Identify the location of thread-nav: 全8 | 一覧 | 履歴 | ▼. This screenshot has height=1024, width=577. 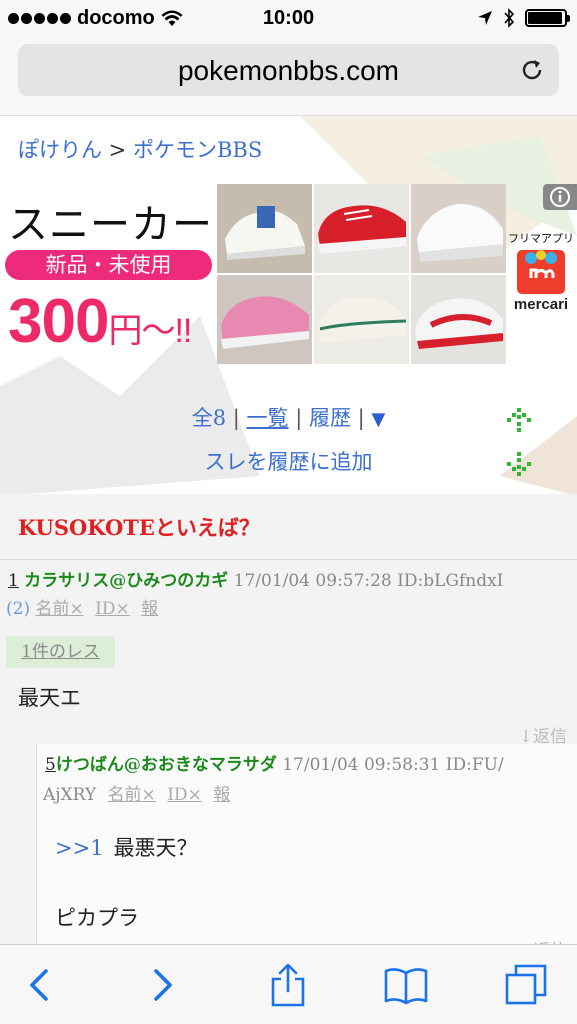
(288, 417).